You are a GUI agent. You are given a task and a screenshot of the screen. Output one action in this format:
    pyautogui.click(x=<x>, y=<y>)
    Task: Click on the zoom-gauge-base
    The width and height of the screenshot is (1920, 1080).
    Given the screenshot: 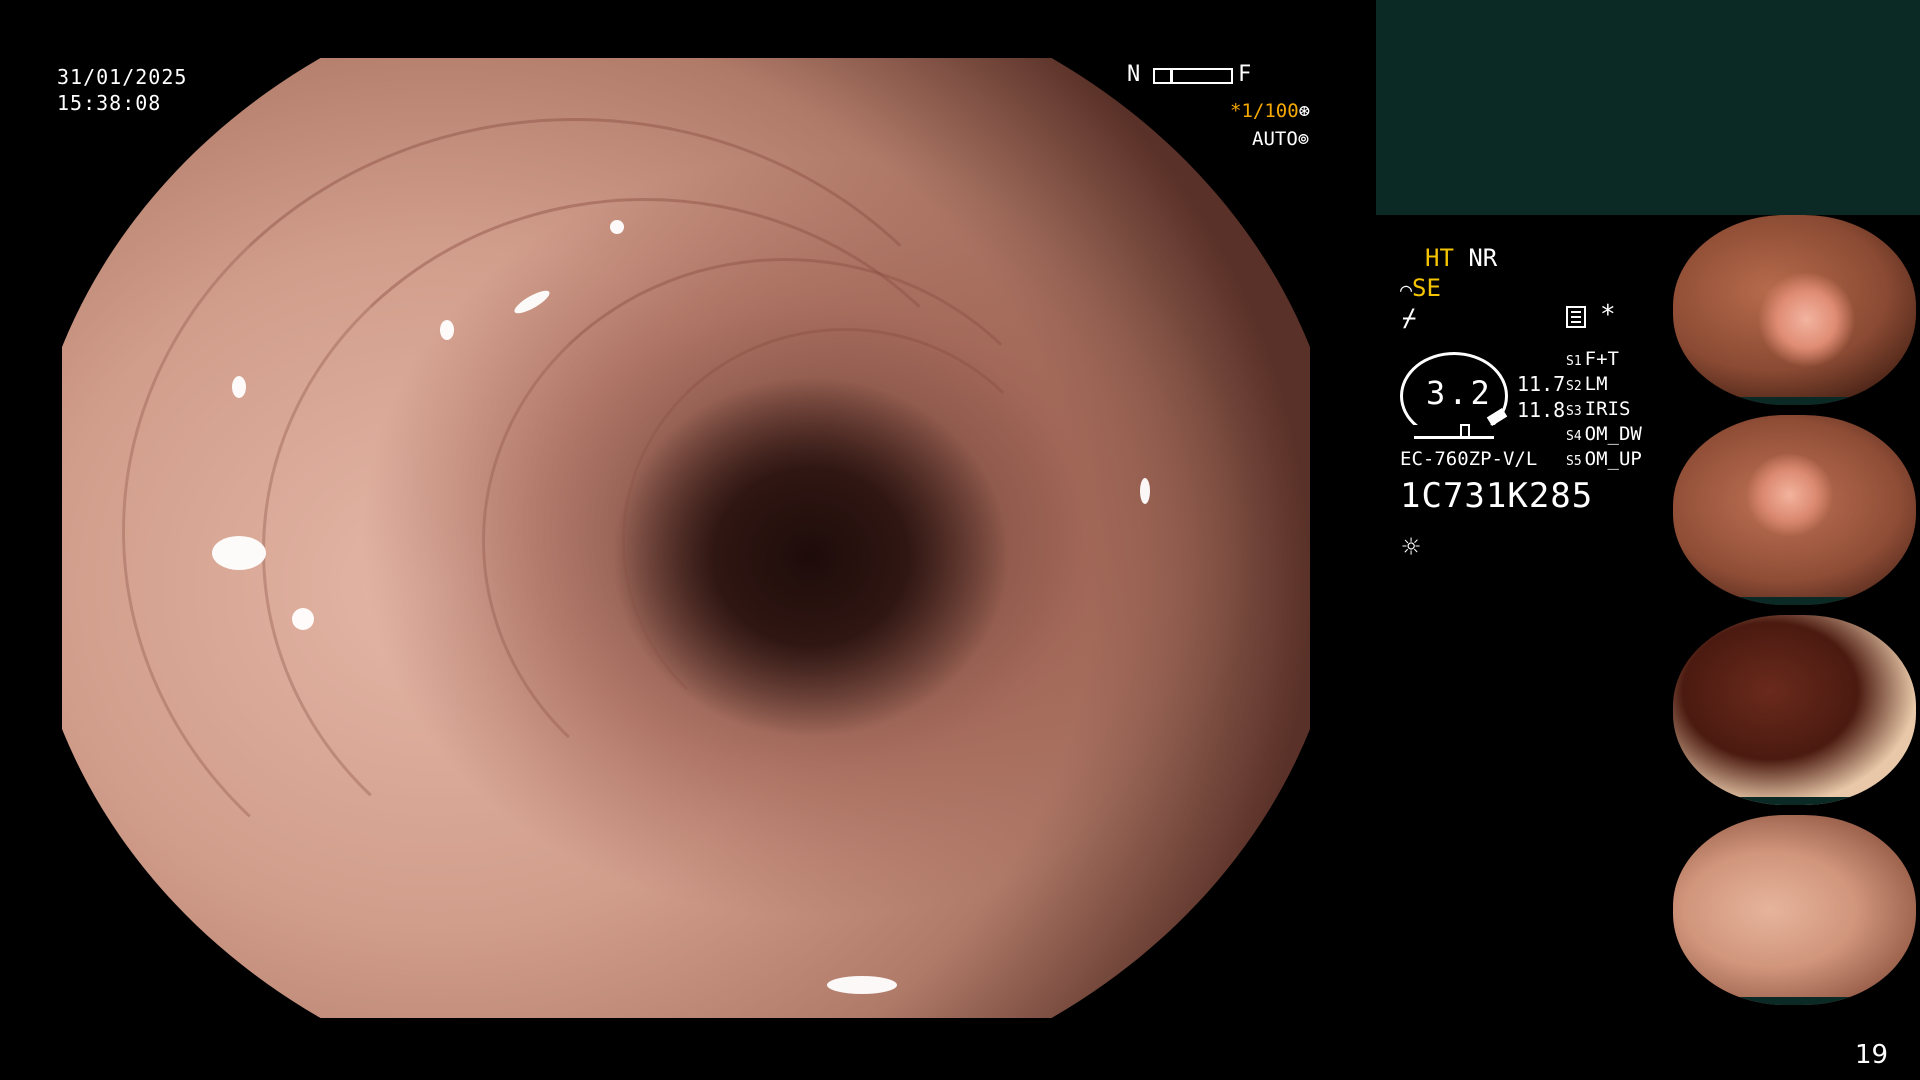 What is the action you would take?
    pyautogui.click(x=1454, y=437)
    